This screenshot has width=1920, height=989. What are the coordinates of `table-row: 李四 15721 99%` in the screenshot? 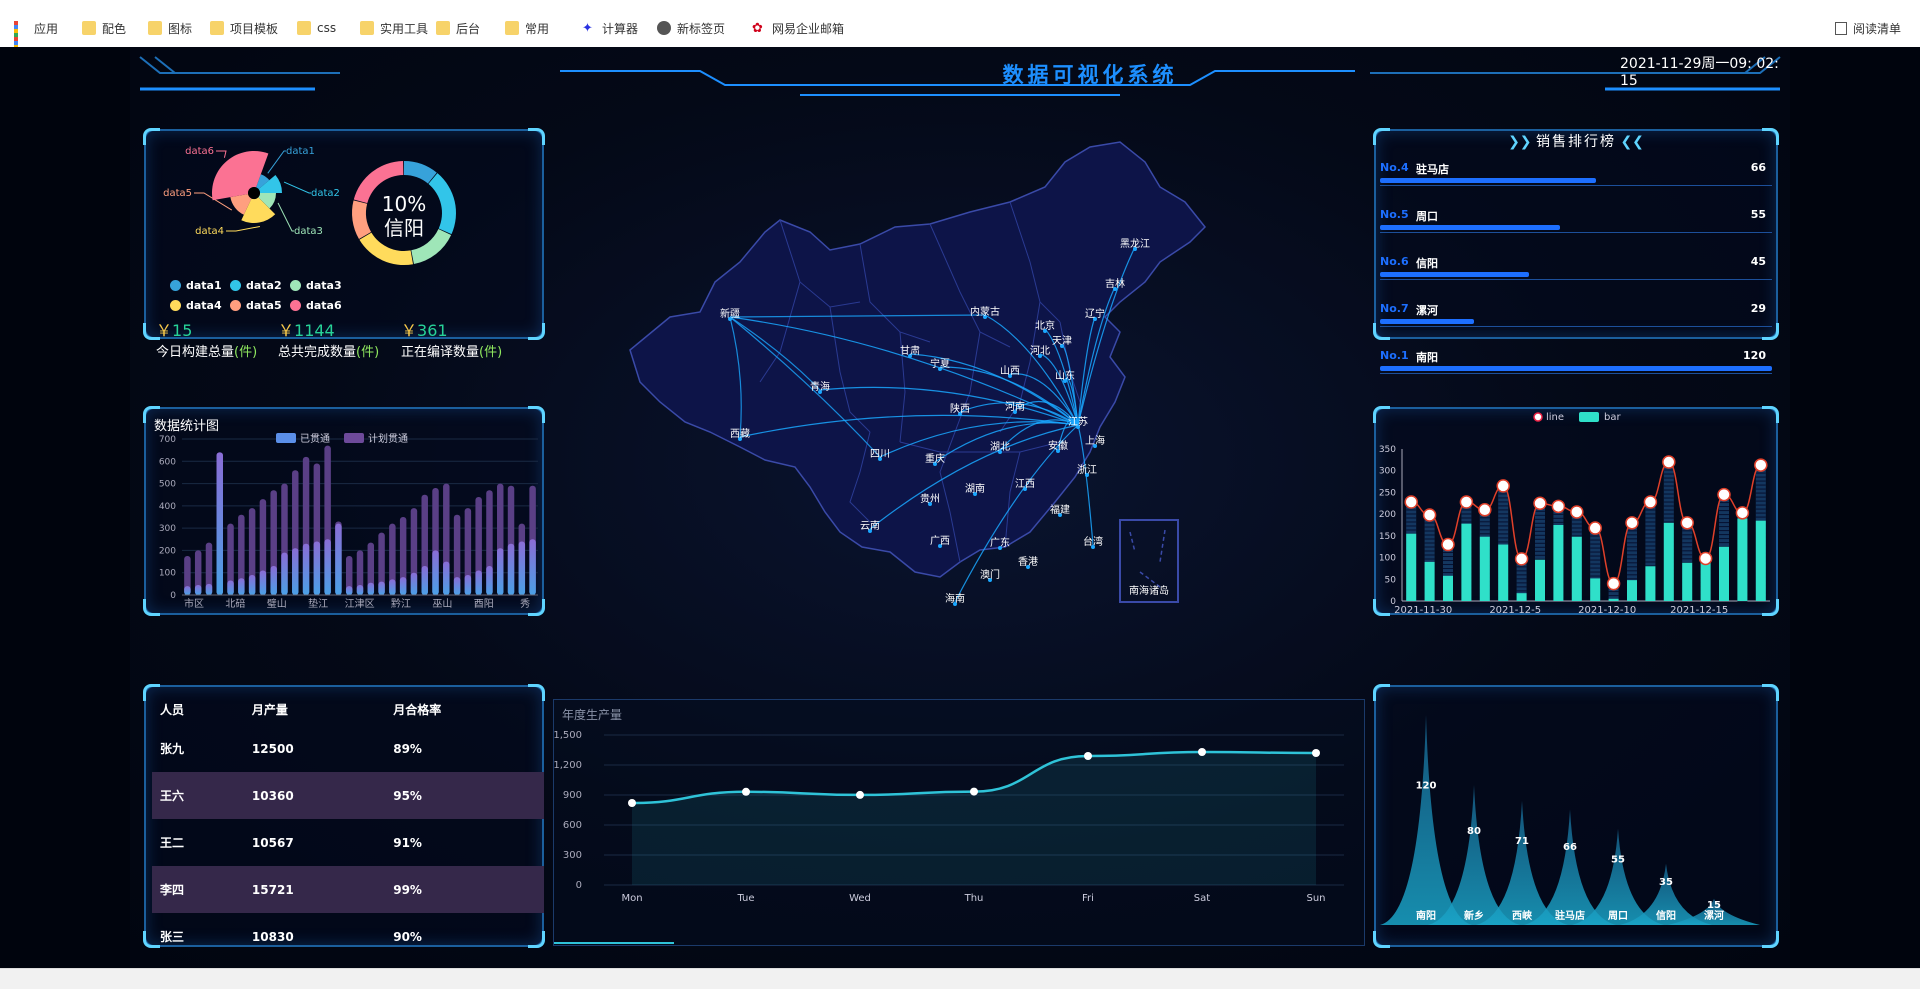 It's located at (348, 889).